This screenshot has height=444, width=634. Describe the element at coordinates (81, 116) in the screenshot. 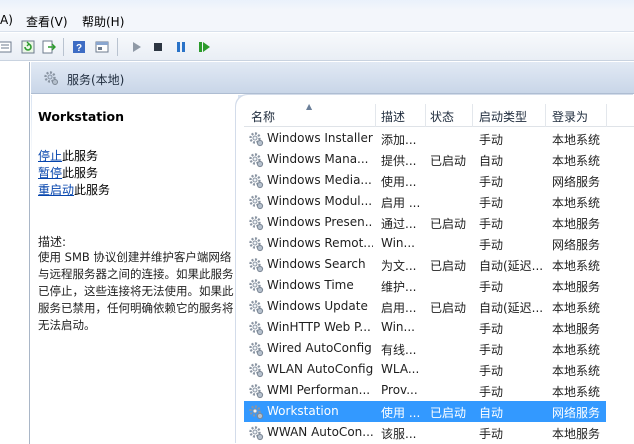

I see `selected-service-name: Workstation` at that location.